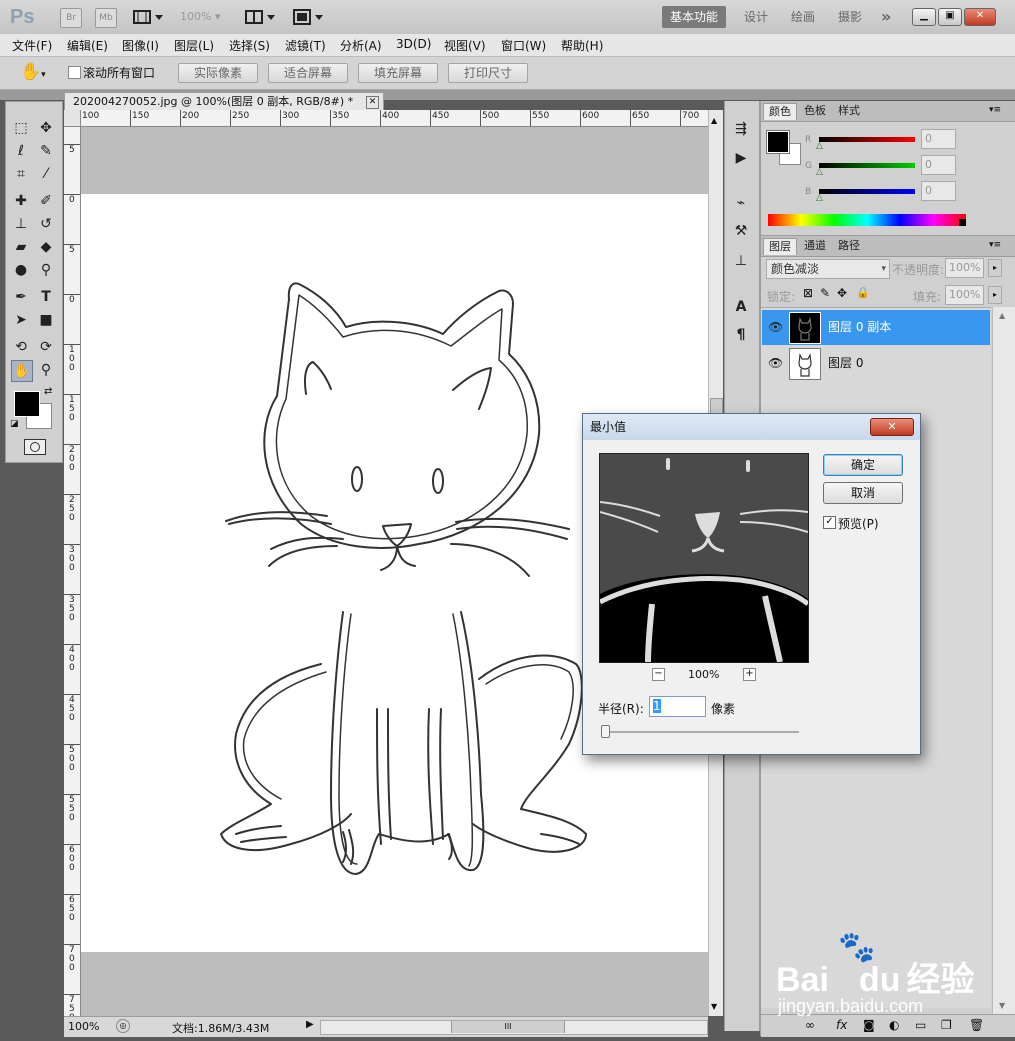  I want to click on link-layers-icon: ∞, so click(810, 1025).